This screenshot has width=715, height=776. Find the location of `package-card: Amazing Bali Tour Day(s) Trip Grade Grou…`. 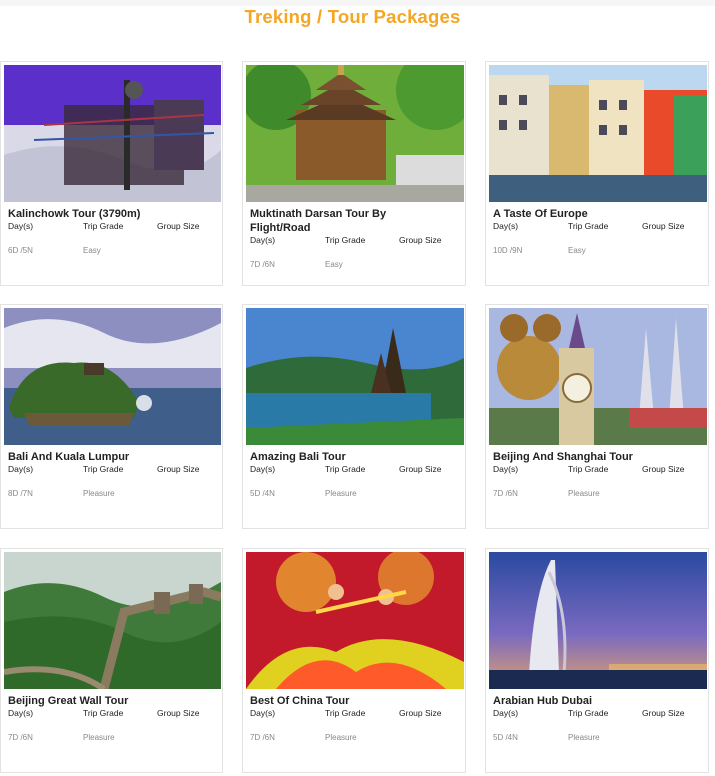

package-card: Amazing Bali Tour Day(s) Trip Grade Grou… is located at coordinates (354, 416).